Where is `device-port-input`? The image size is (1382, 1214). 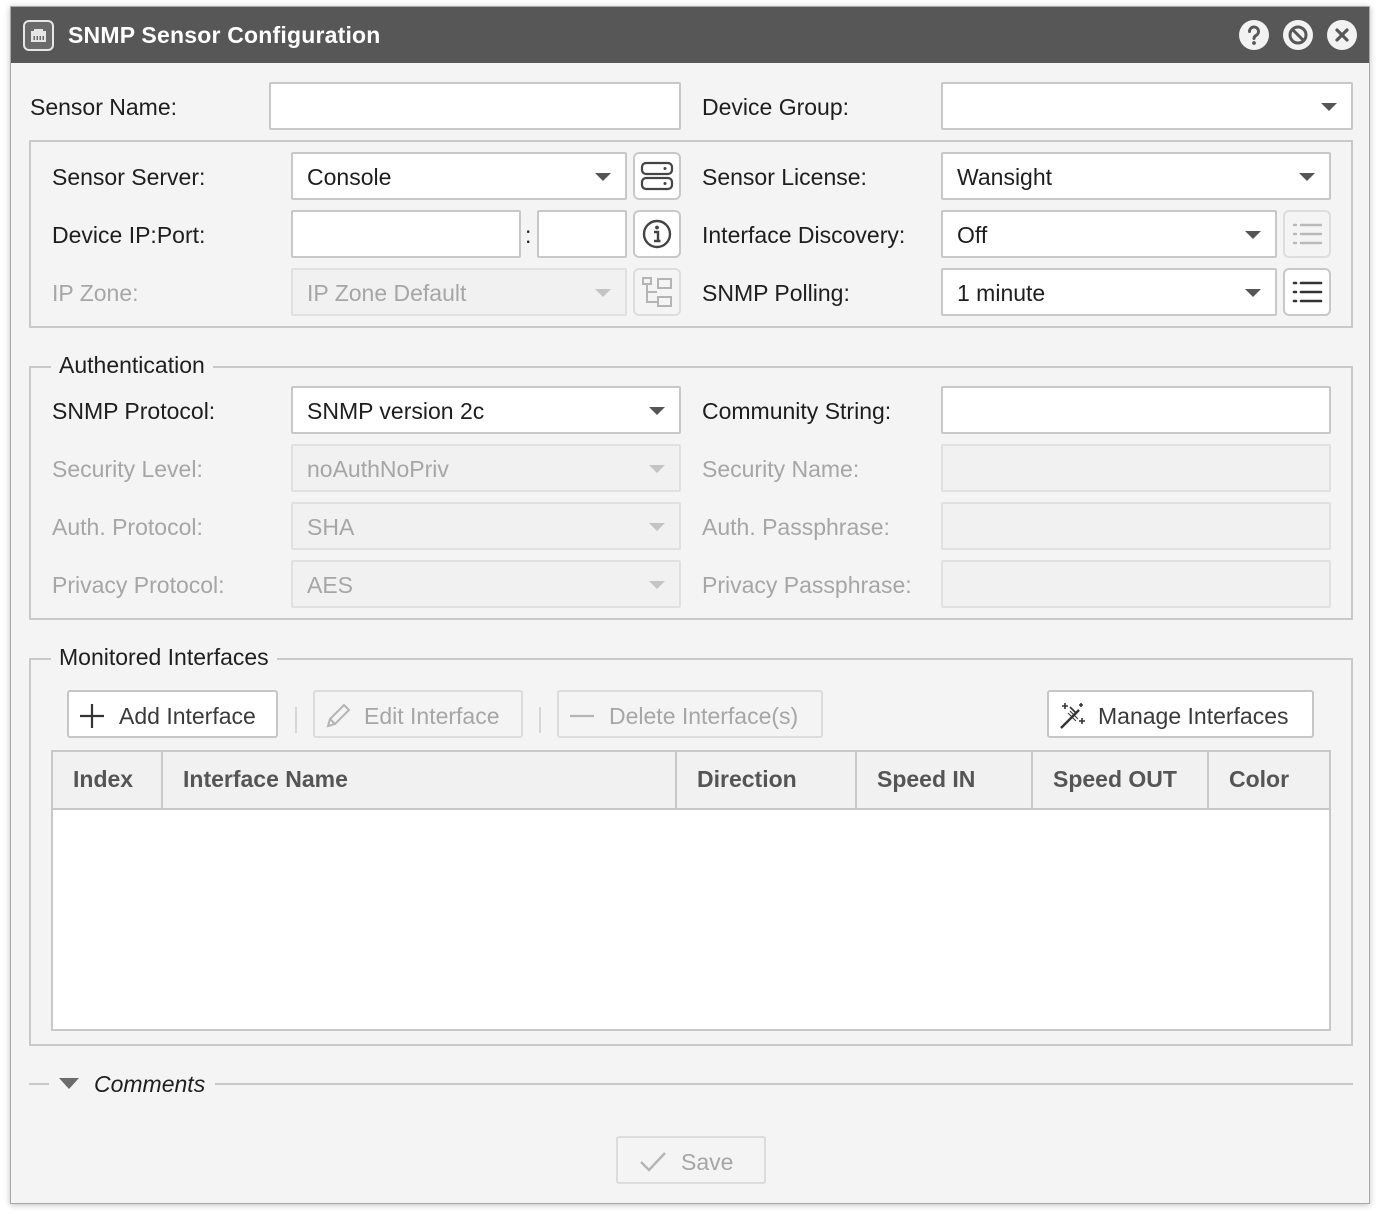
device-port-input is located at coordinates (582, 234).